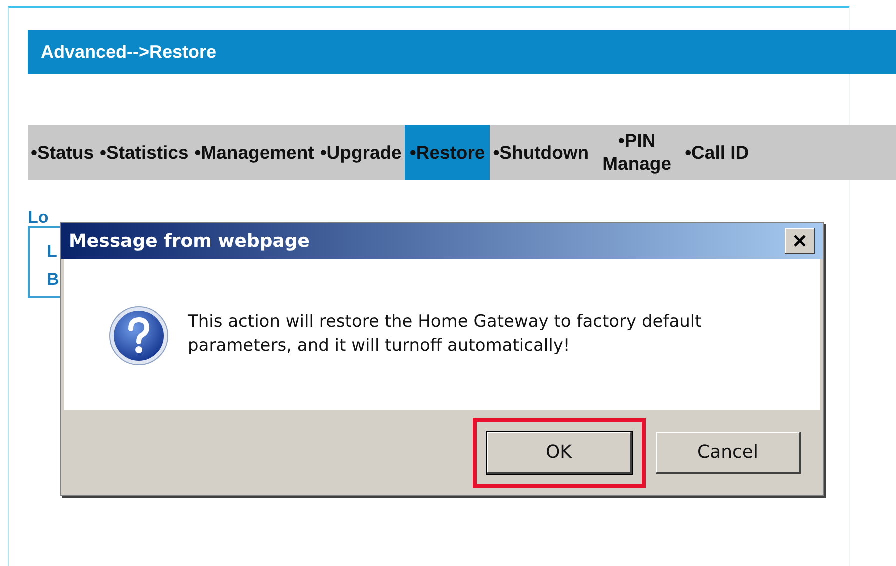 The width and height of the screenshot is (896, 566). Describe the element at coordinates (139, 336) in the screenshot. I see `question-icon` at that location.